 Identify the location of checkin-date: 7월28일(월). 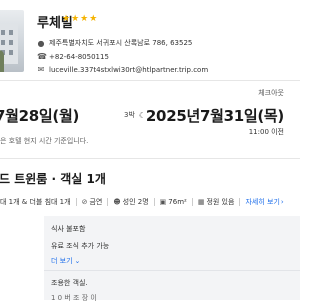
(40, 116).